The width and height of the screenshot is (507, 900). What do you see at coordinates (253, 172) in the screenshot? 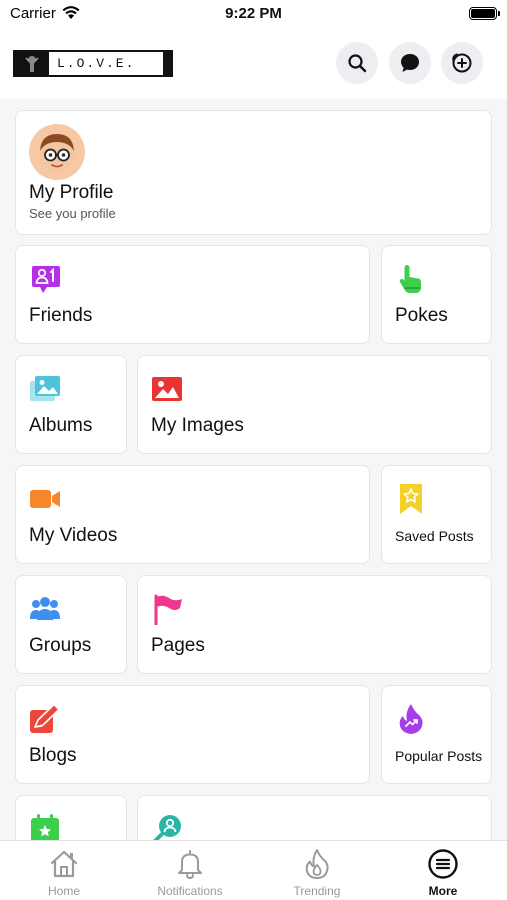
I see `my-profile-card: My Profile See you profile` at bounding box center [253, 172].